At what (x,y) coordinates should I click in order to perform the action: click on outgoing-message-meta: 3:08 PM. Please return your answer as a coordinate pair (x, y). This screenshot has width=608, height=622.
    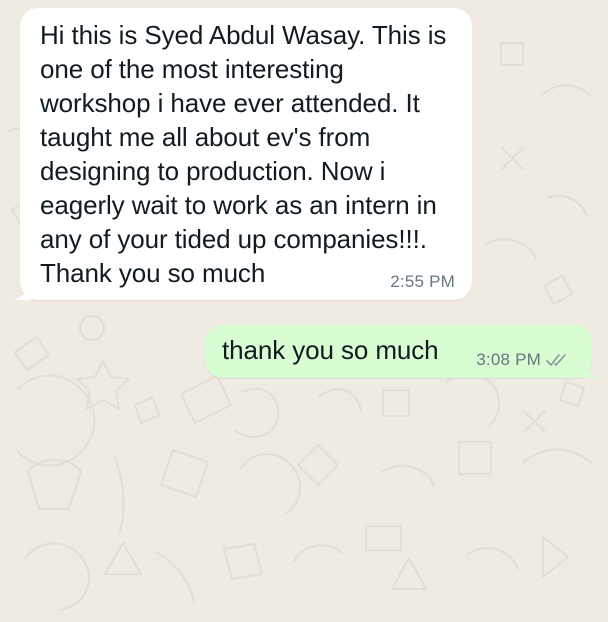
    Looking at the image, I should click on (523, 360).